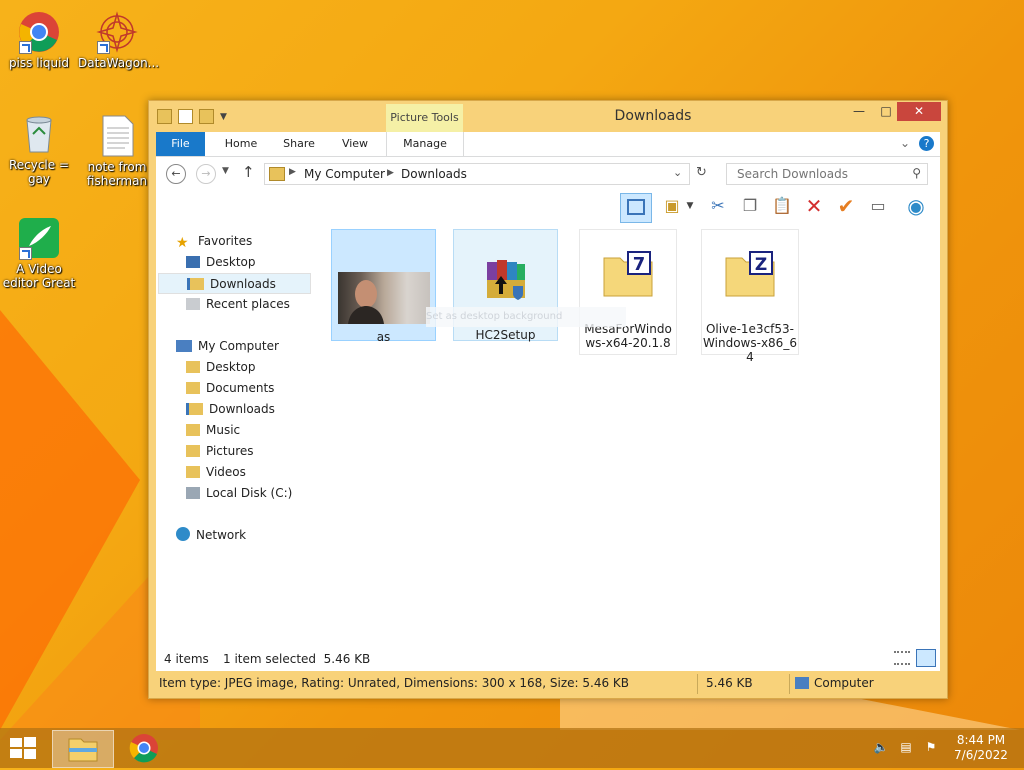 The height and width of the screenshot is (770, 1024). What do you see at coordinates (225, 171) in the screenshot?
I see `recent-locations-icon: ▼` at bounding box center [225, 171].